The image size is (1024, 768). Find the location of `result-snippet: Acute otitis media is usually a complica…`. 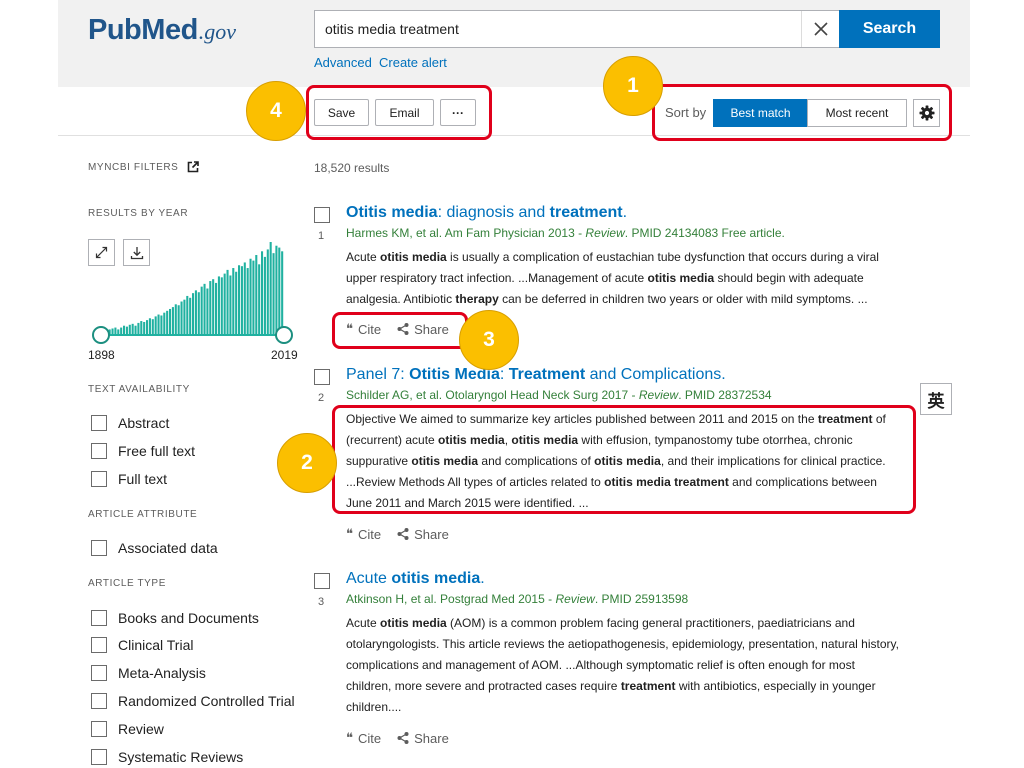

result-snippet: Acute otitis media is usually a complica… is located at coordinates (612, 278).